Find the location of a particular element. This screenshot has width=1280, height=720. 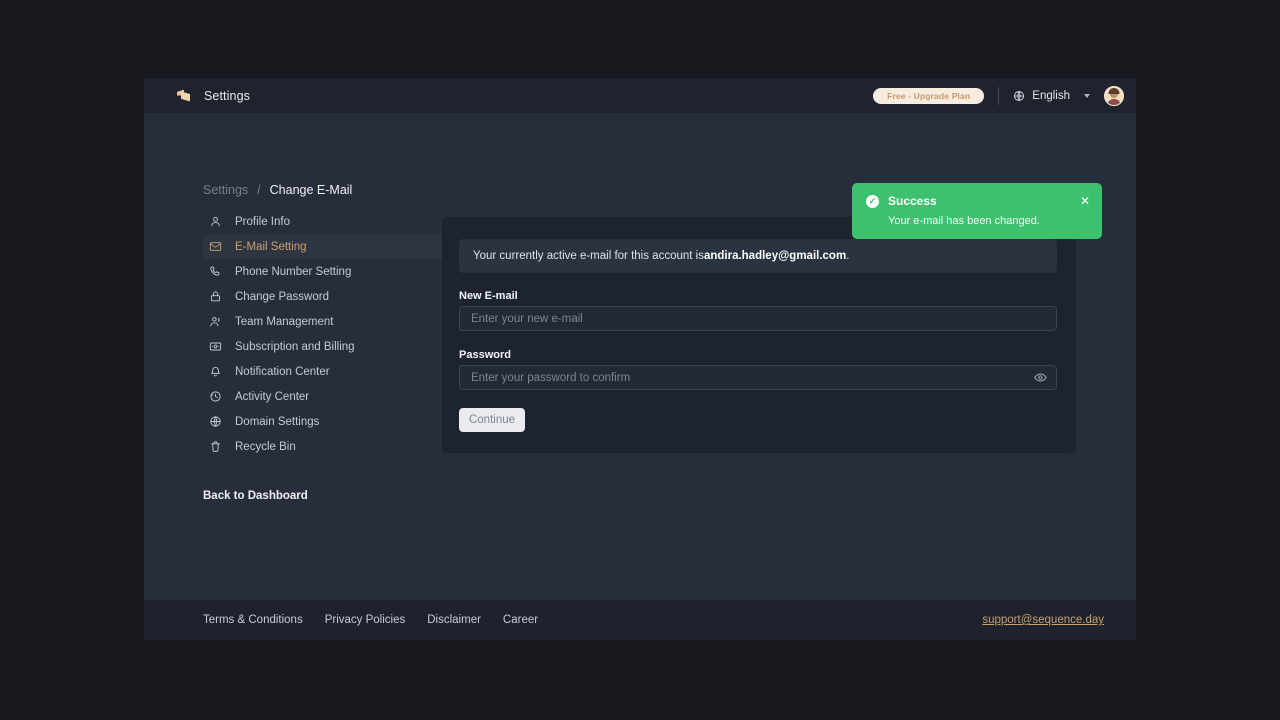

sidebar-item-phone-number-setting: Phone Number Setting is located at coordinates (328, 271).